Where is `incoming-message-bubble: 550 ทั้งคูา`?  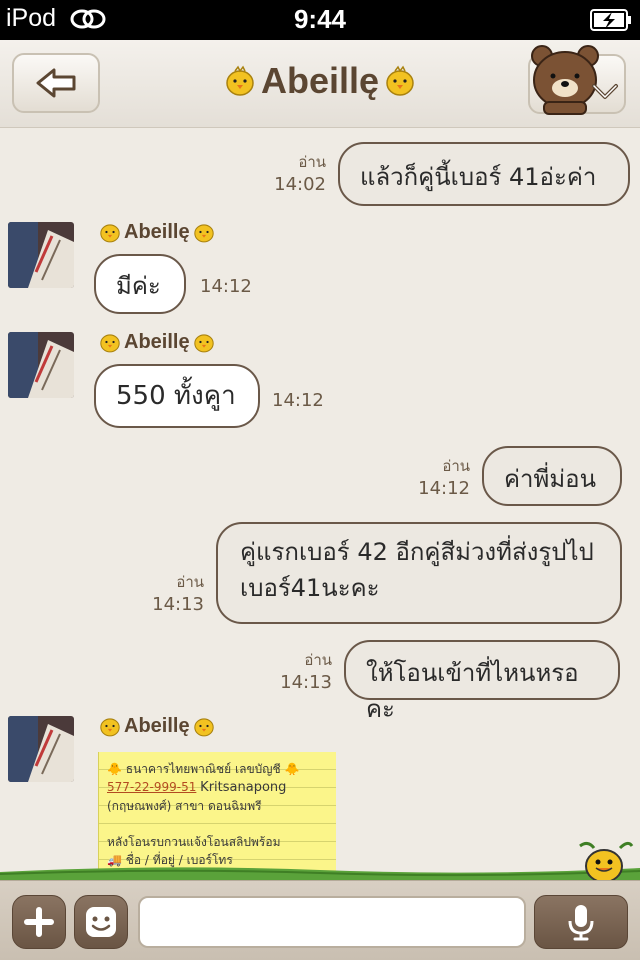 incoming-message-bubble: 550 ทั้งคูา is located at coordinates (177, 396).